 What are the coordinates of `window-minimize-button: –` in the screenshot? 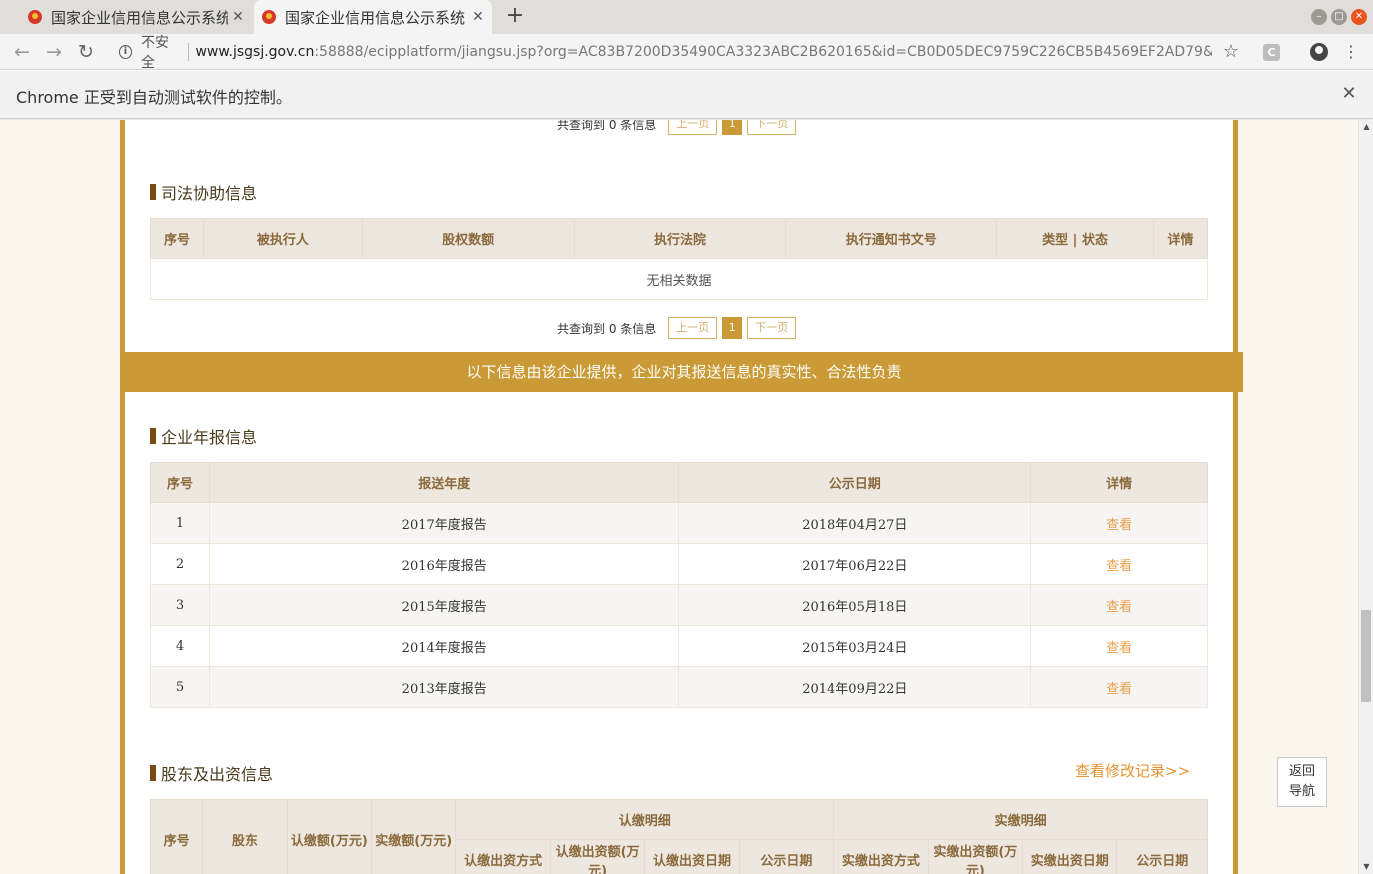 It's located at (1319, 17).